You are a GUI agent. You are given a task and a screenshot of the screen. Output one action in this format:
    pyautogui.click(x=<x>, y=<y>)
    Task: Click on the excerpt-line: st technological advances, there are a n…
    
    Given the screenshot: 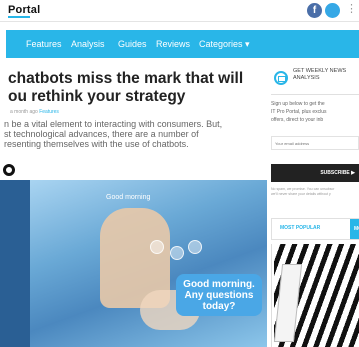 What is the action you would take?
    pyautogui.click(x=101, y=134)
    